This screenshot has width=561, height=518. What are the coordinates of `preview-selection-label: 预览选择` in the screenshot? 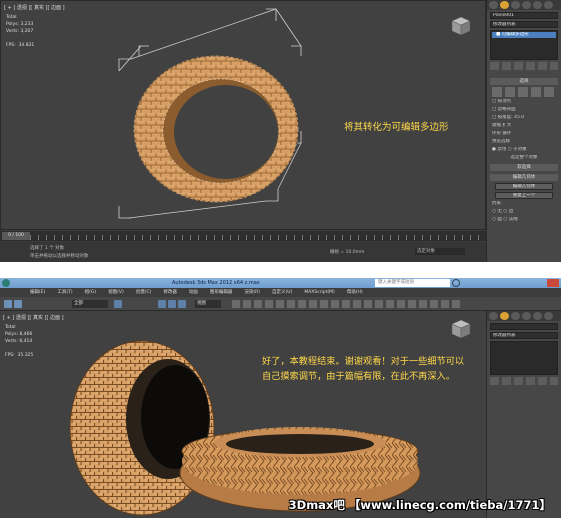 It's located at (501, 141).